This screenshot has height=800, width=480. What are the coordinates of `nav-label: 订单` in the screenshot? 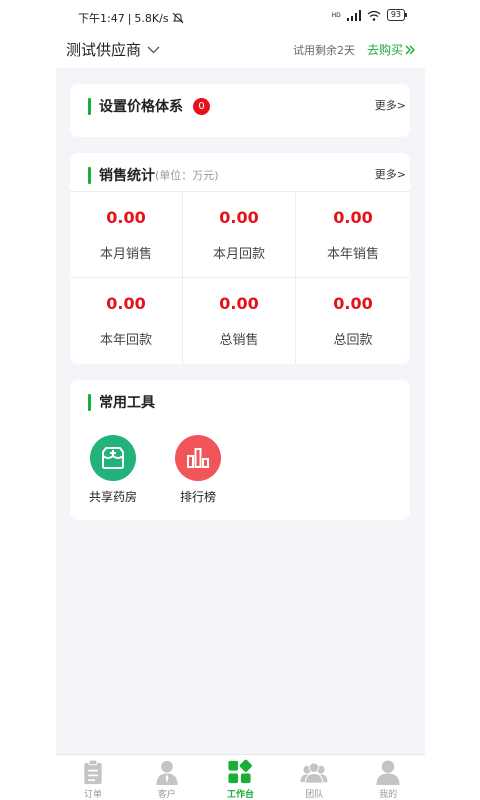 It's located at (92, 795).